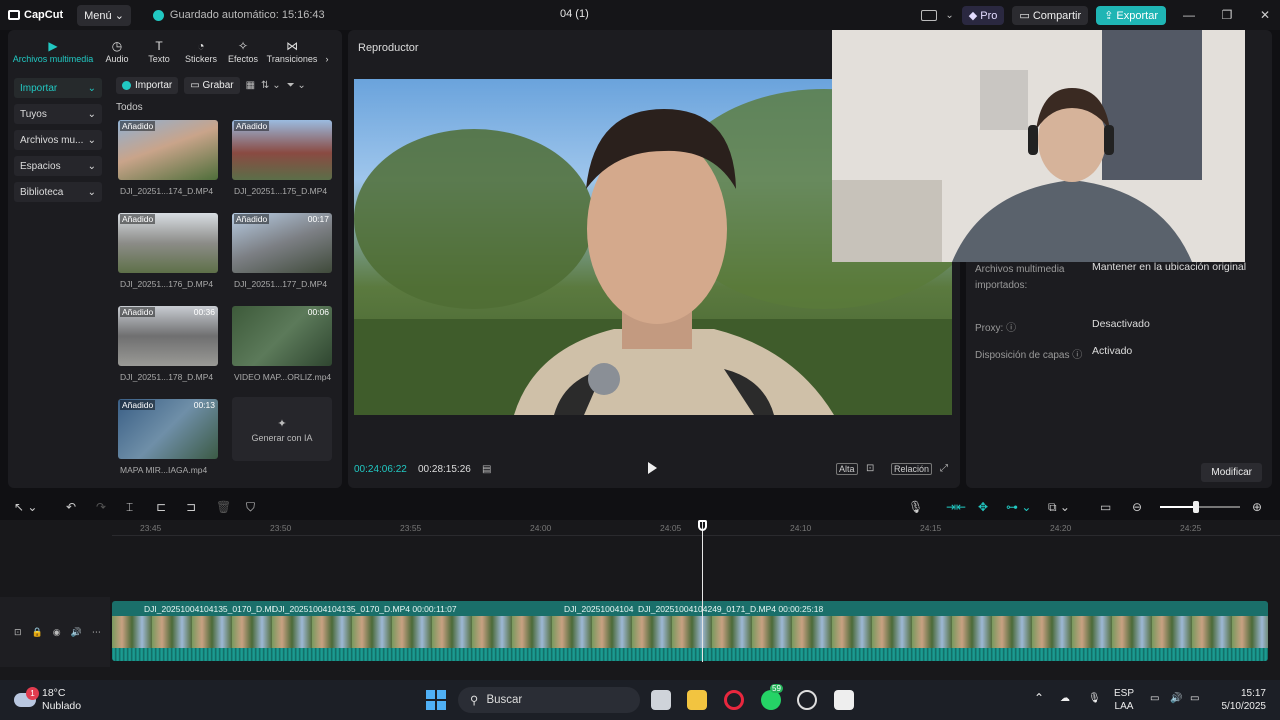 The height and width of the screenshot is (720, 1280). I want to click on capcut-taskbar-icon, so click(844, 700).